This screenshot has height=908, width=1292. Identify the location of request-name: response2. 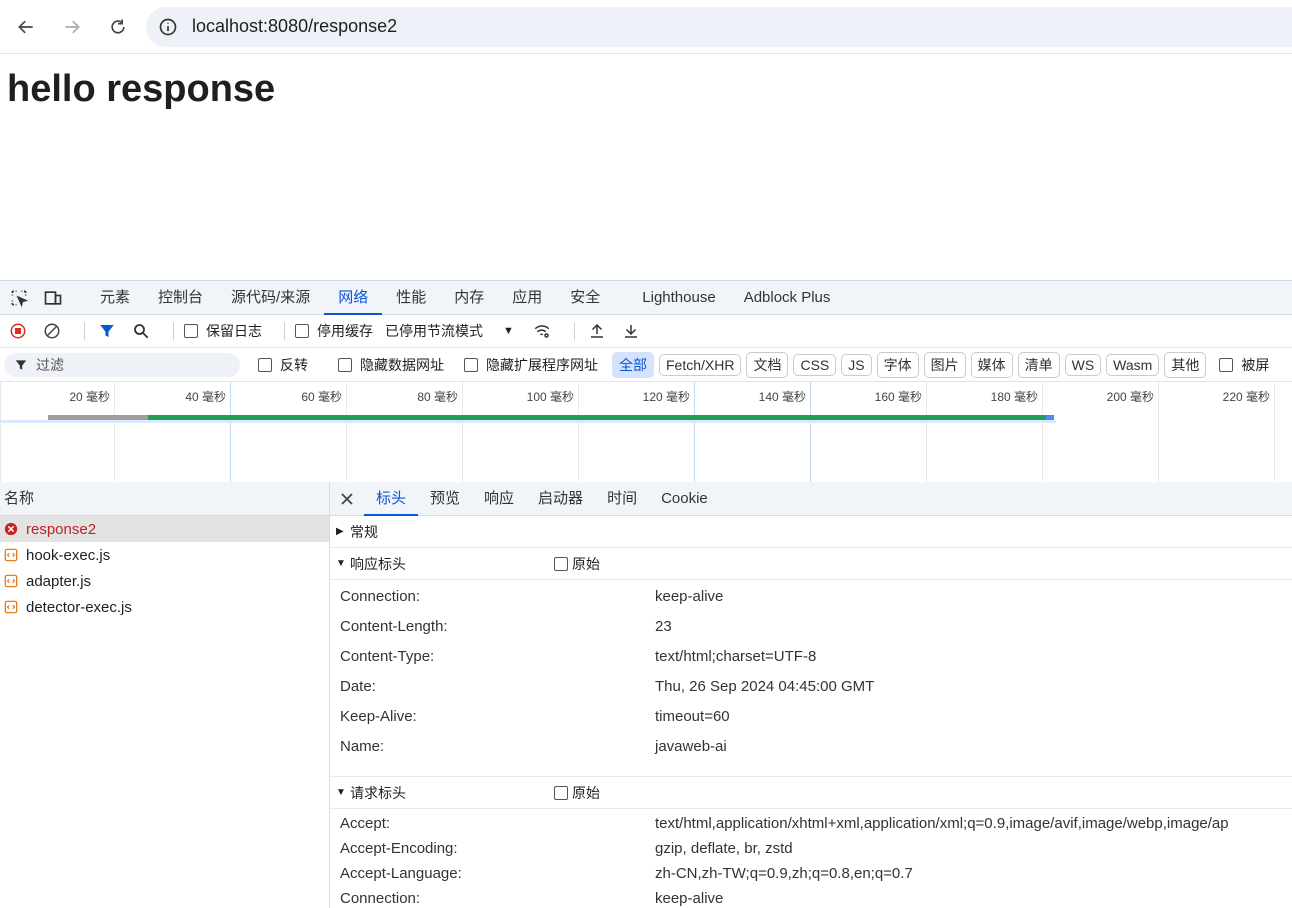
(61, 529).